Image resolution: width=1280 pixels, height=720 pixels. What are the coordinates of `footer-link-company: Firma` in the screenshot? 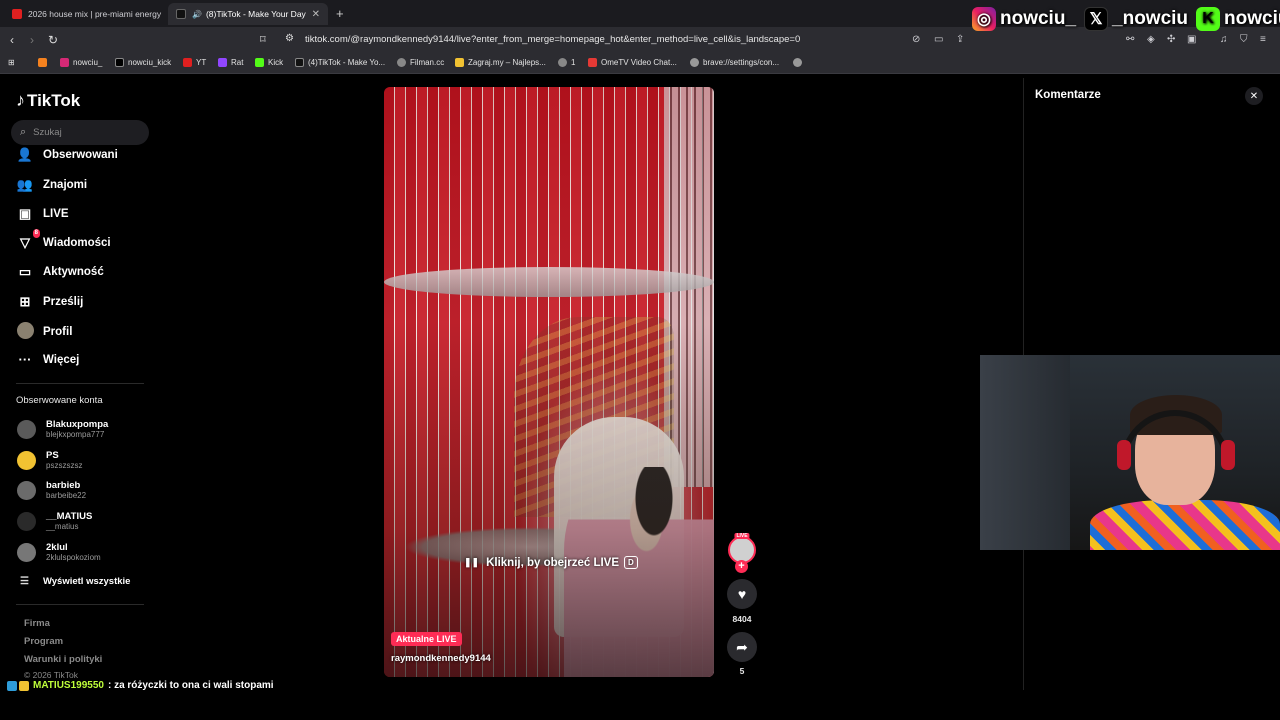 It's located at (37, 623).